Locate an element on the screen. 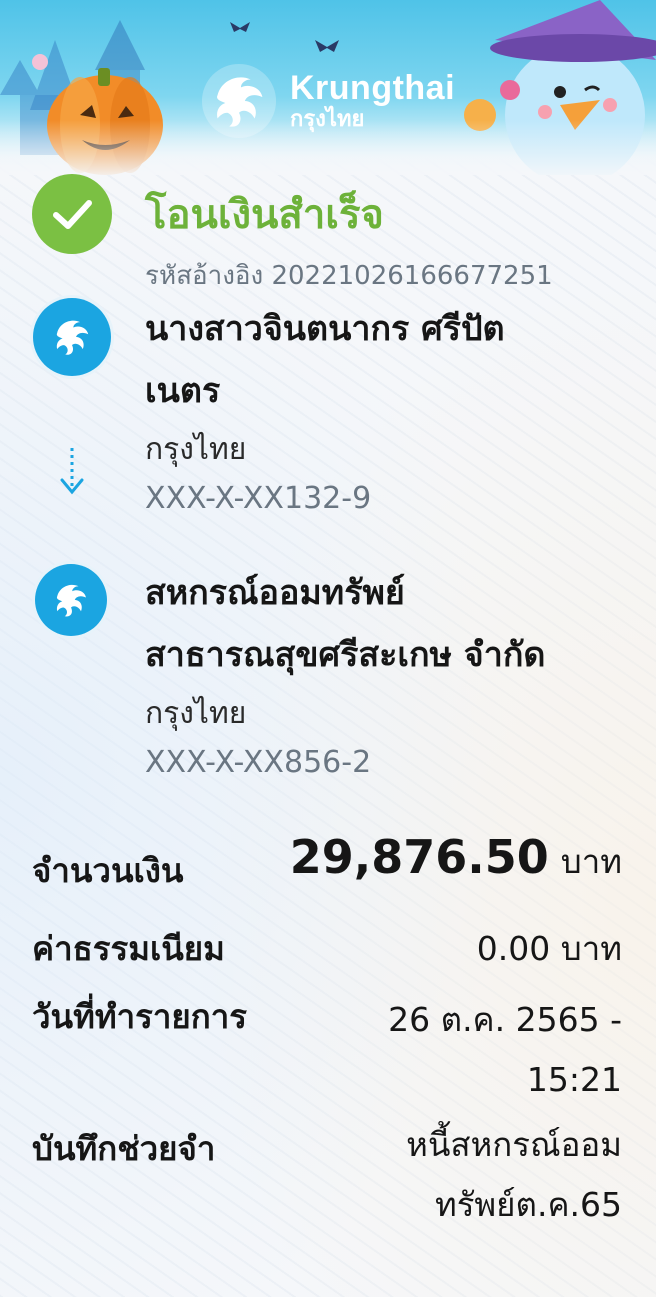 This screenshot has width=656, height=1297. receiver-name-line1: สหกรณ์ออมทรัพย์ is located at coordinates (275, 593).